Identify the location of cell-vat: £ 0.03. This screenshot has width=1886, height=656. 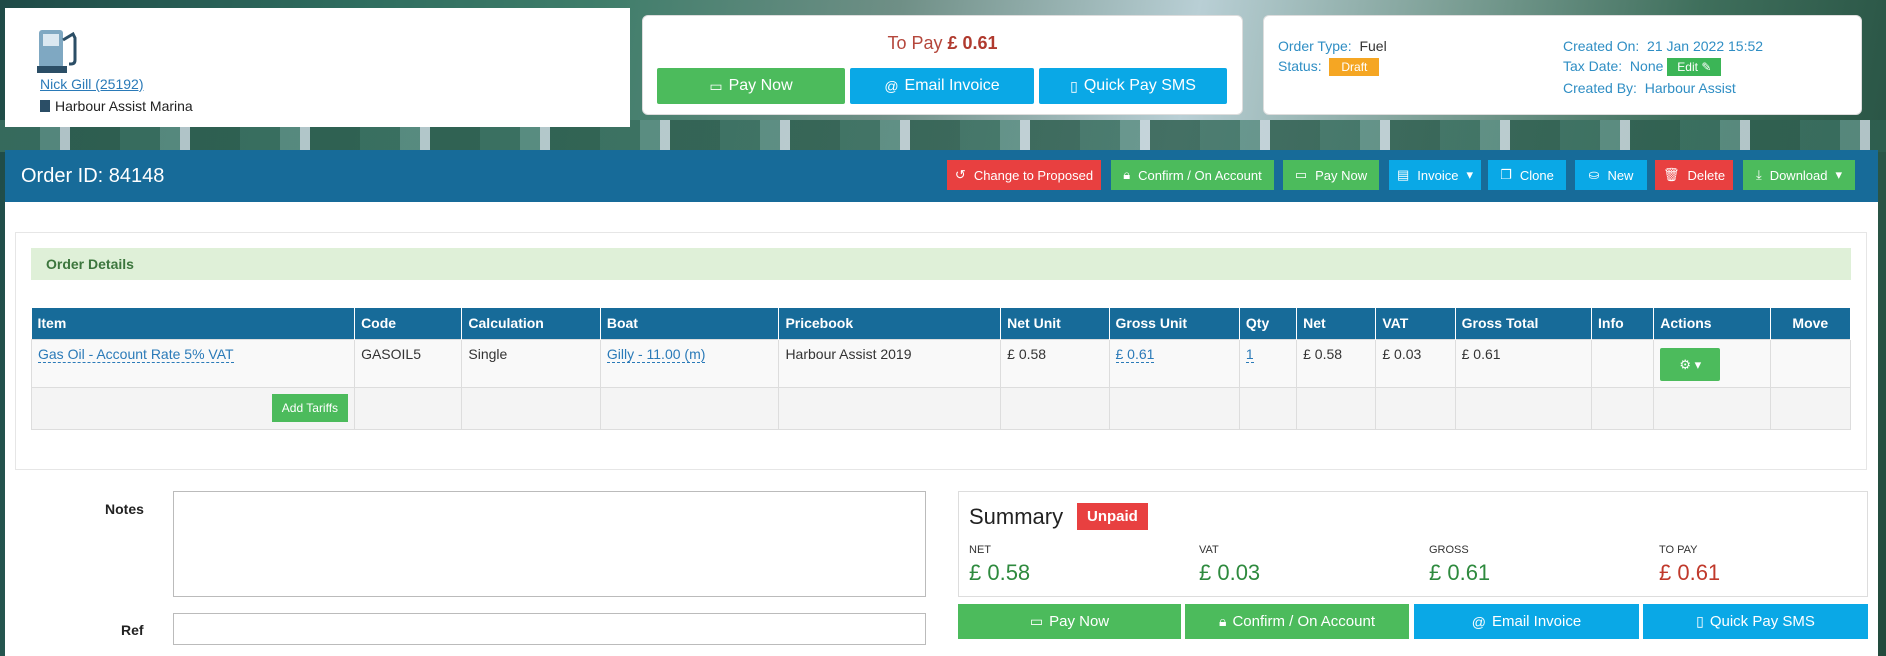
(1415, 363).